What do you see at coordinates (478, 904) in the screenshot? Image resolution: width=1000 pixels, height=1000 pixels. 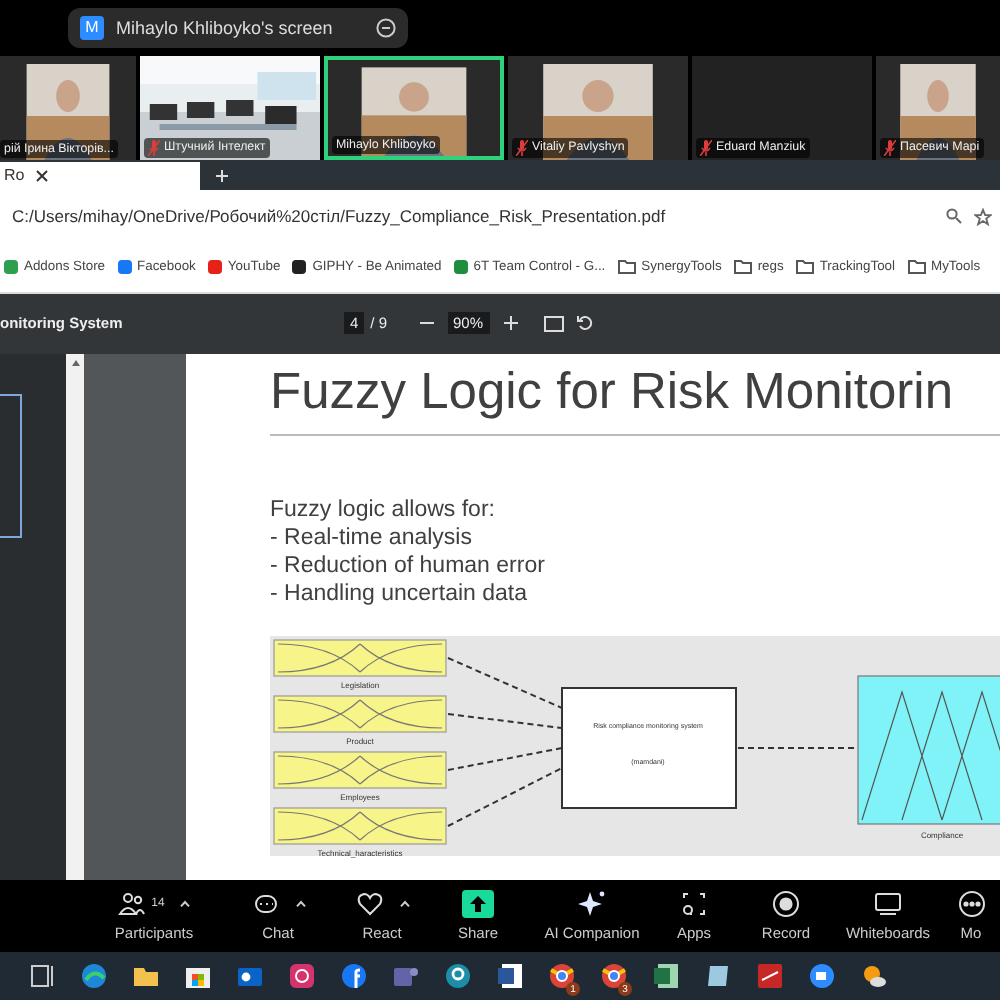 I see `share-icon` at bounding box center [478, 904].